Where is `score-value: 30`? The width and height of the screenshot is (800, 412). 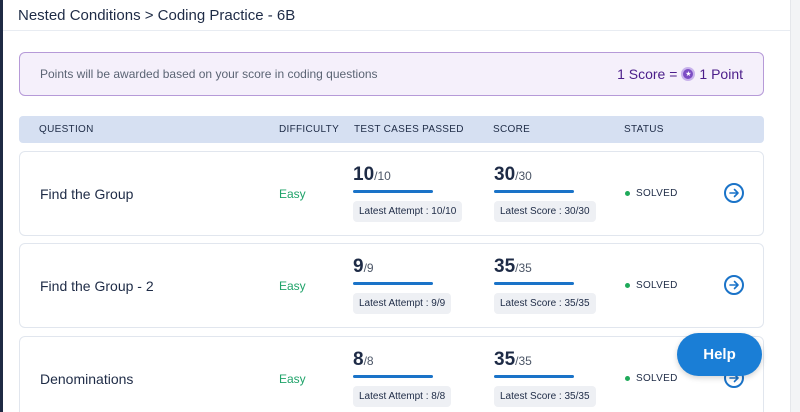 score-value: 30 is located at coordinates (505, 174).